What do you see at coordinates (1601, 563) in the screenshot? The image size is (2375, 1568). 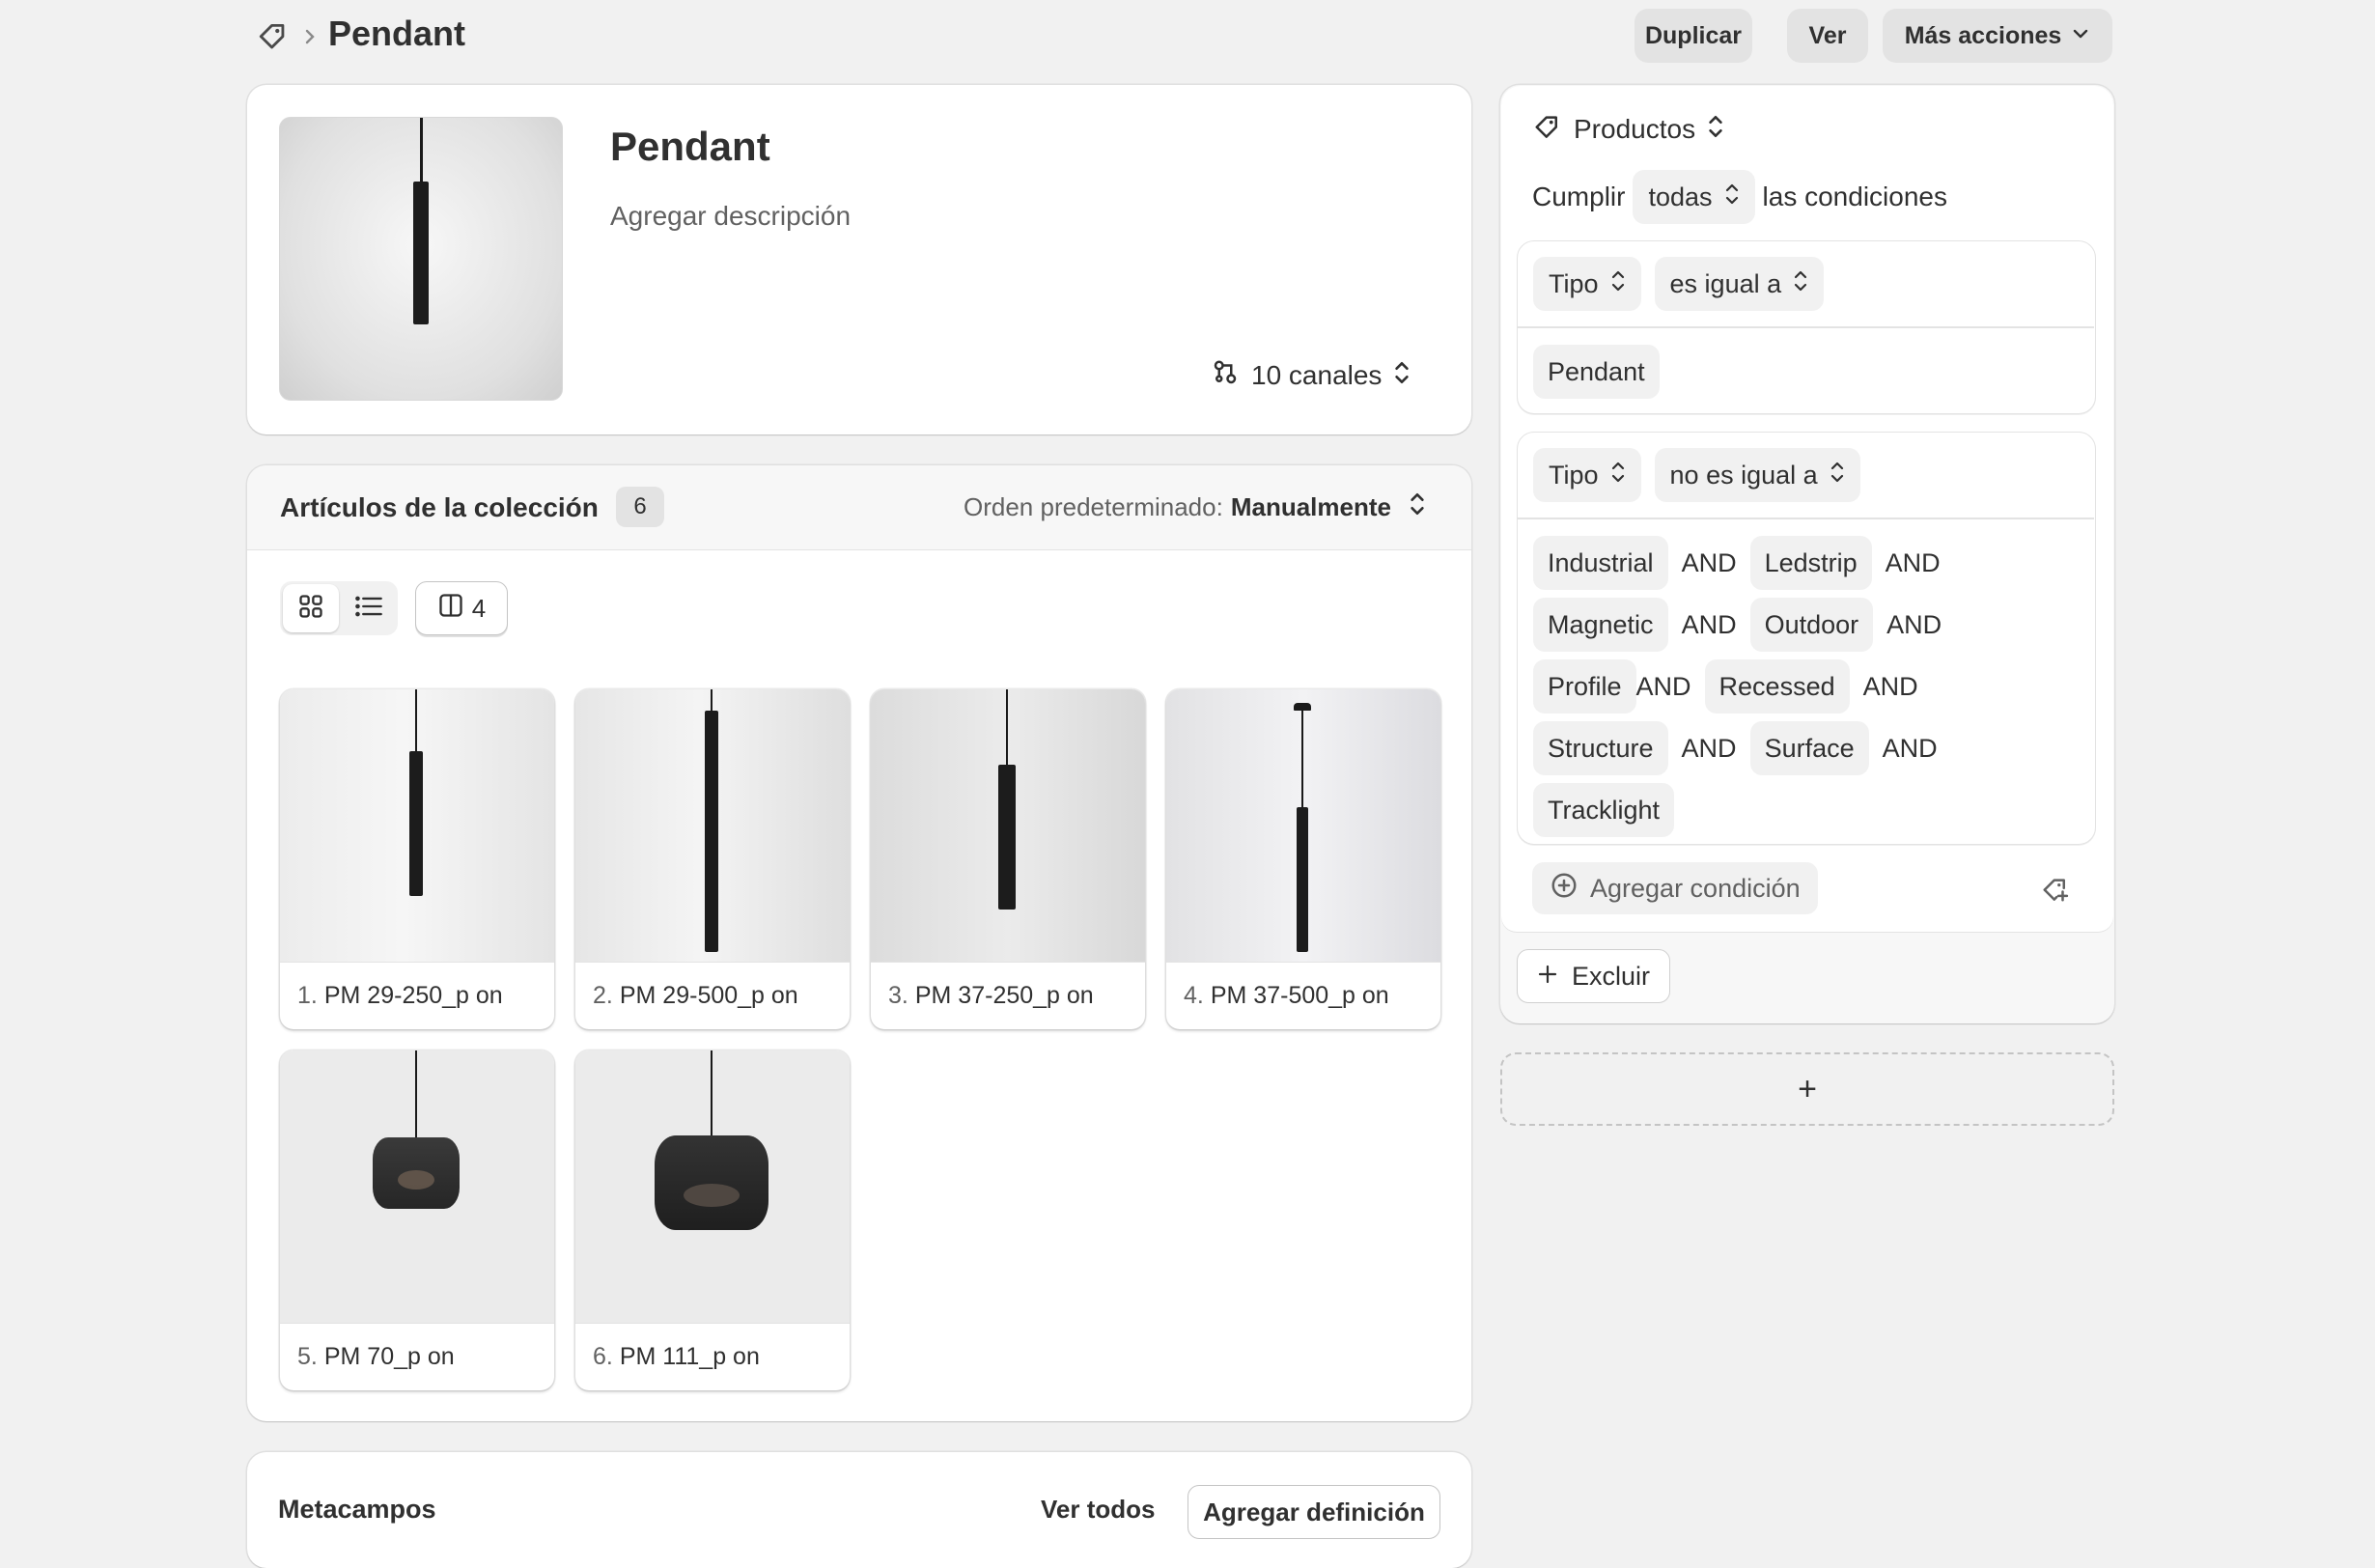 I see `condition-value-tag: Industrial` at bounding box center [1601, 563].